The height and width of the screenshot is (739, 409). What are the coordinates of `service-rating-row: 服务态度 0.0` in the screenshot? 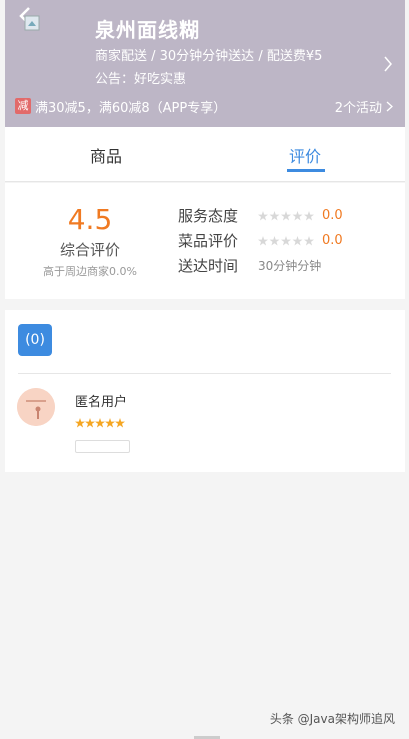 It's located at (260, 215).